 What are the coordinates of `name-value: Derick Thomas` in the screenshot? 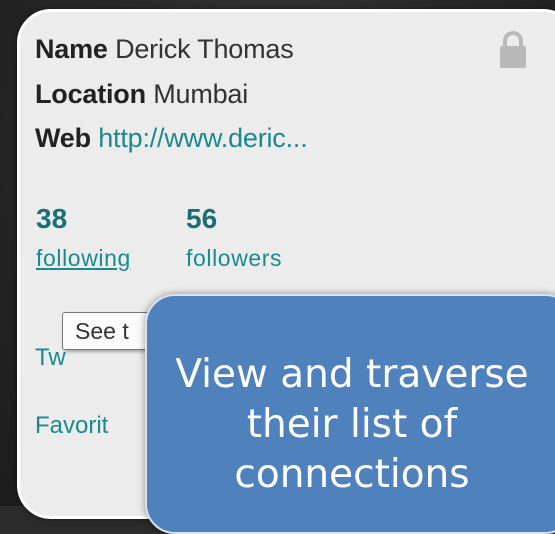 It's located at (204, 49).